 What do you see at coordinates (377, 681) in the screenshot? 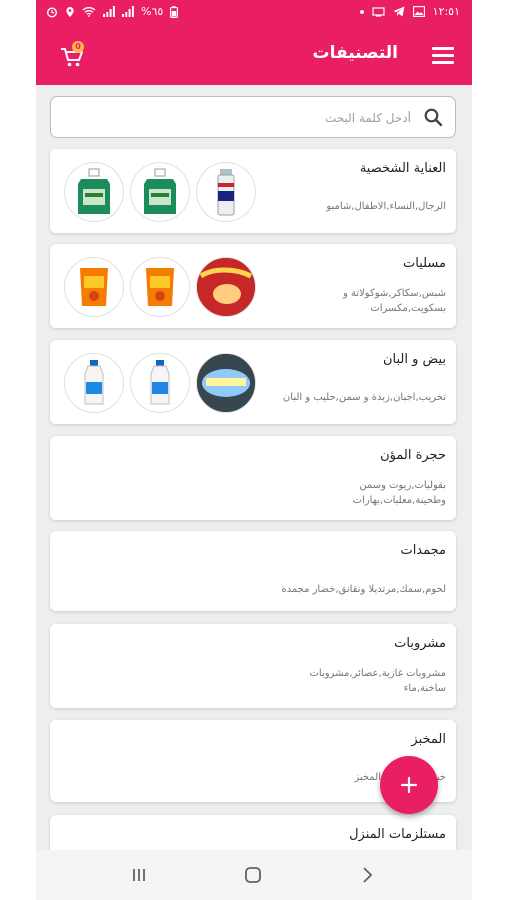
I see `category-subtitle: مشروبات غازية,عصائر,مشروبات ساخنة,ماء` at bounding box center [377, 681].